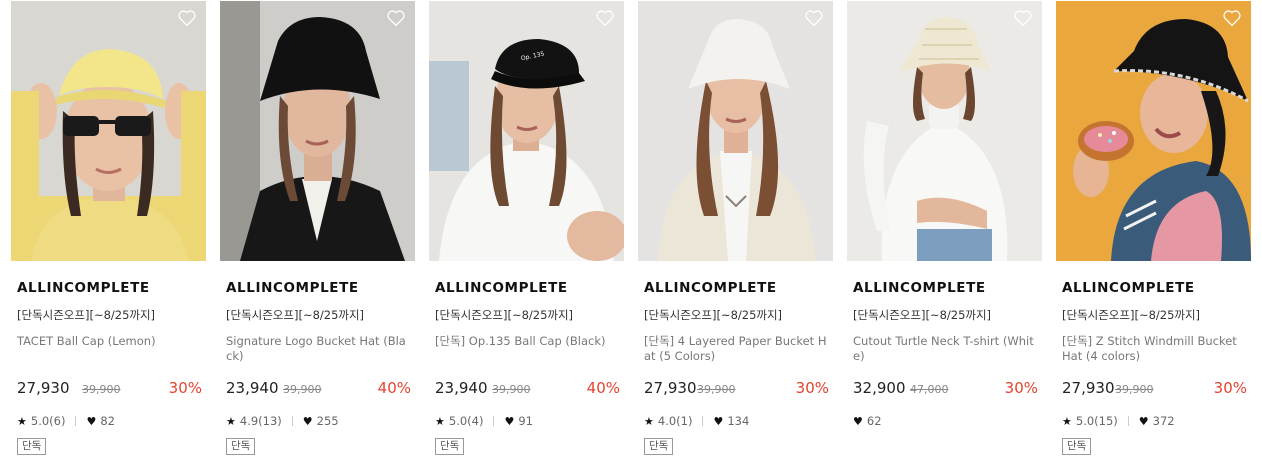 The height and width of the screenshot is (471, 1262). I want to click on rating-text: 5.0(15), so click(1096, 421).